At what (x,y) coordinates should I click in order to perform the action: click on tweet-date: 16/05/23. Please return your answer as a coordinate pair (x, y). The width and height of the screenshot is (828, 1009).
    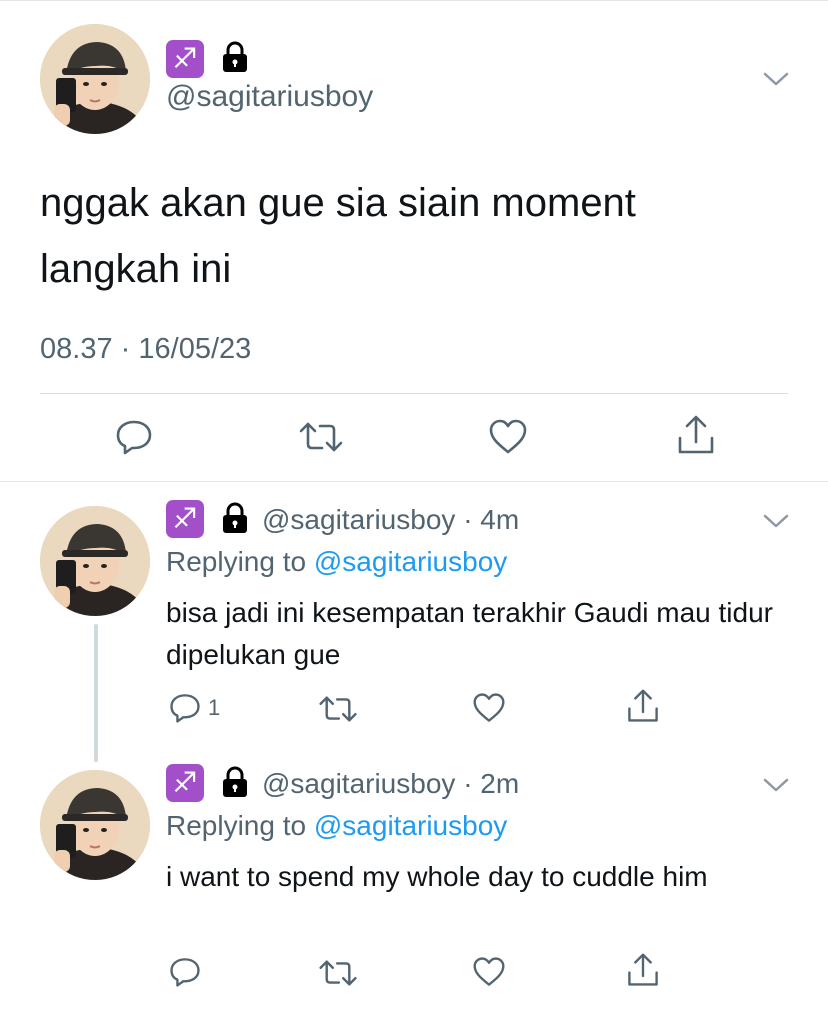
    Looking at the image, I should click on (194, 349).